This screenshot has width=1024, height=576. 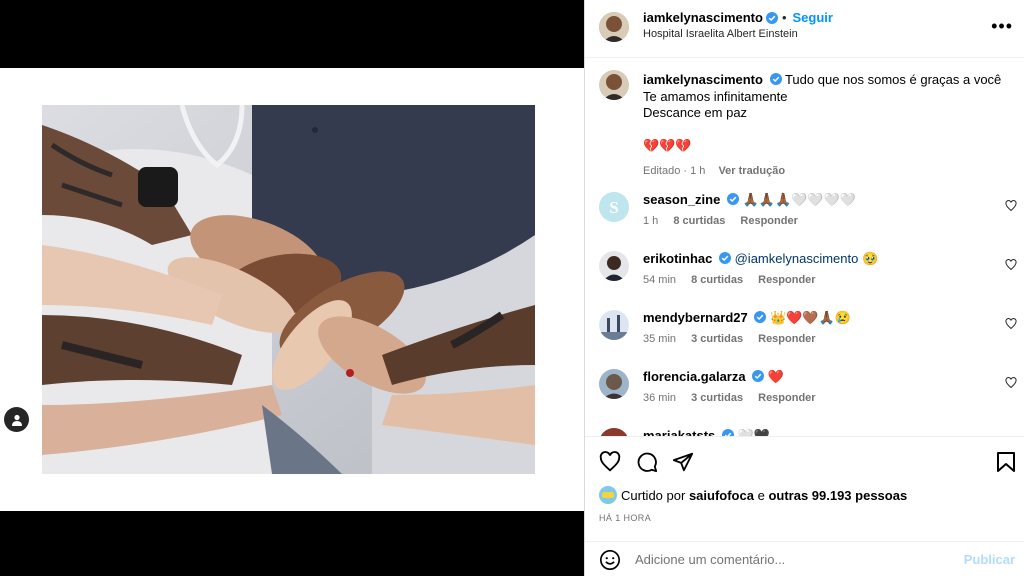 I want to click on header-title-row: iamkelynascimento • Seguir, so click(x=738, y=17).